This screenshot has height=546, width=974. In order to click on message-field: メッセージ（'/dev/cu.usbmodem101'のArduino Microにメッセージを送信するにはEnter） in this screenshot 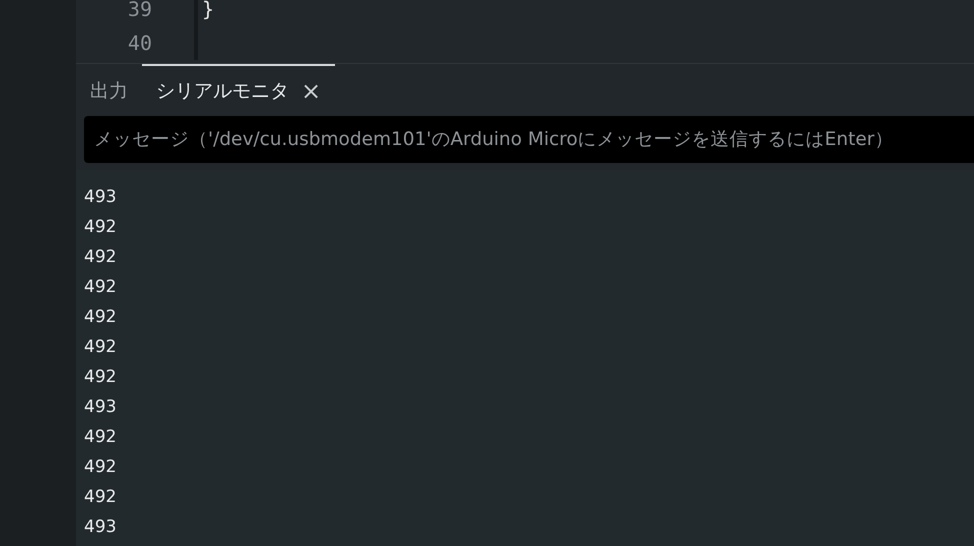, I will do `click(529, 139)`.